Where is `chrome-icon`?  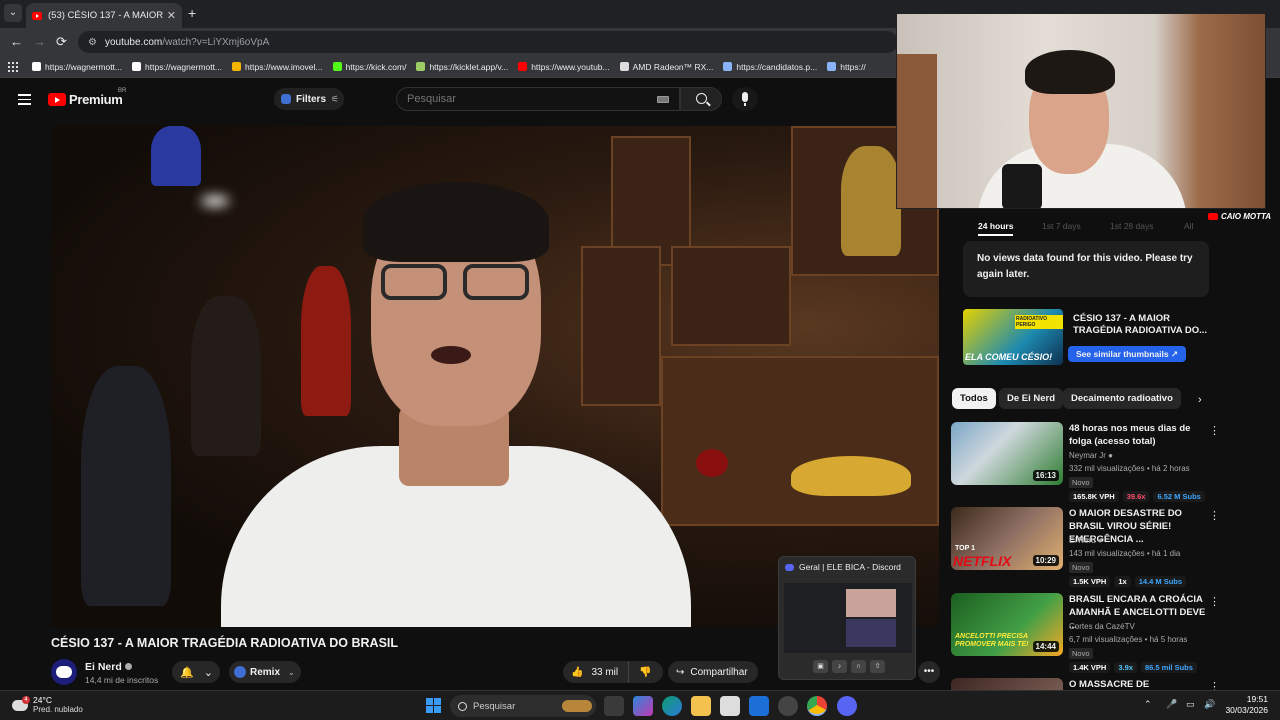
chrome-icon is located at coordinates (817, 706).